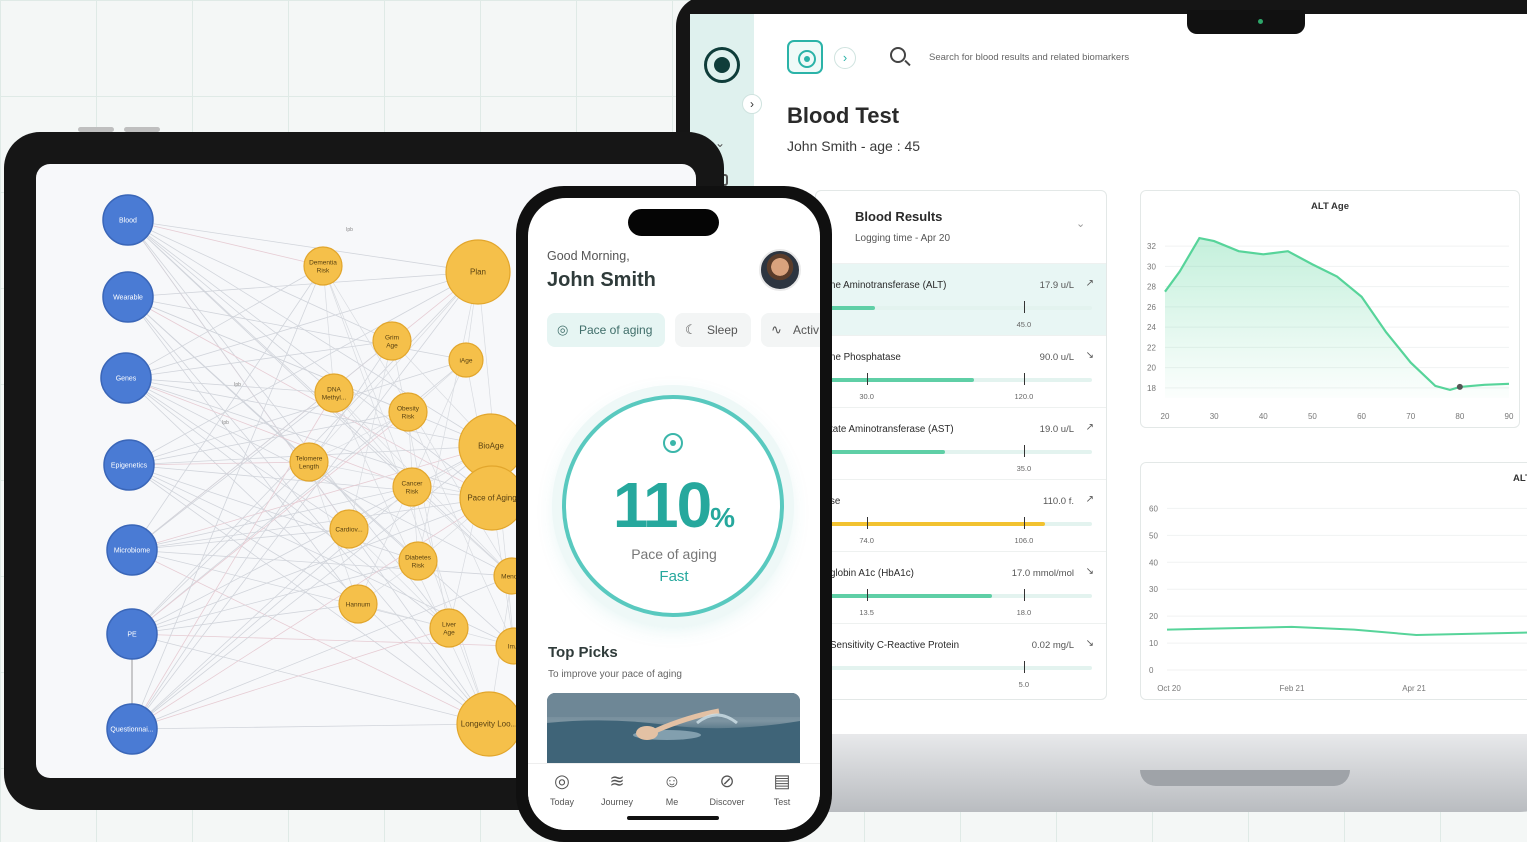  Describe the element at coordinates (899, 216) in the screenshot. I see `results-title: Blood Results` at that location.